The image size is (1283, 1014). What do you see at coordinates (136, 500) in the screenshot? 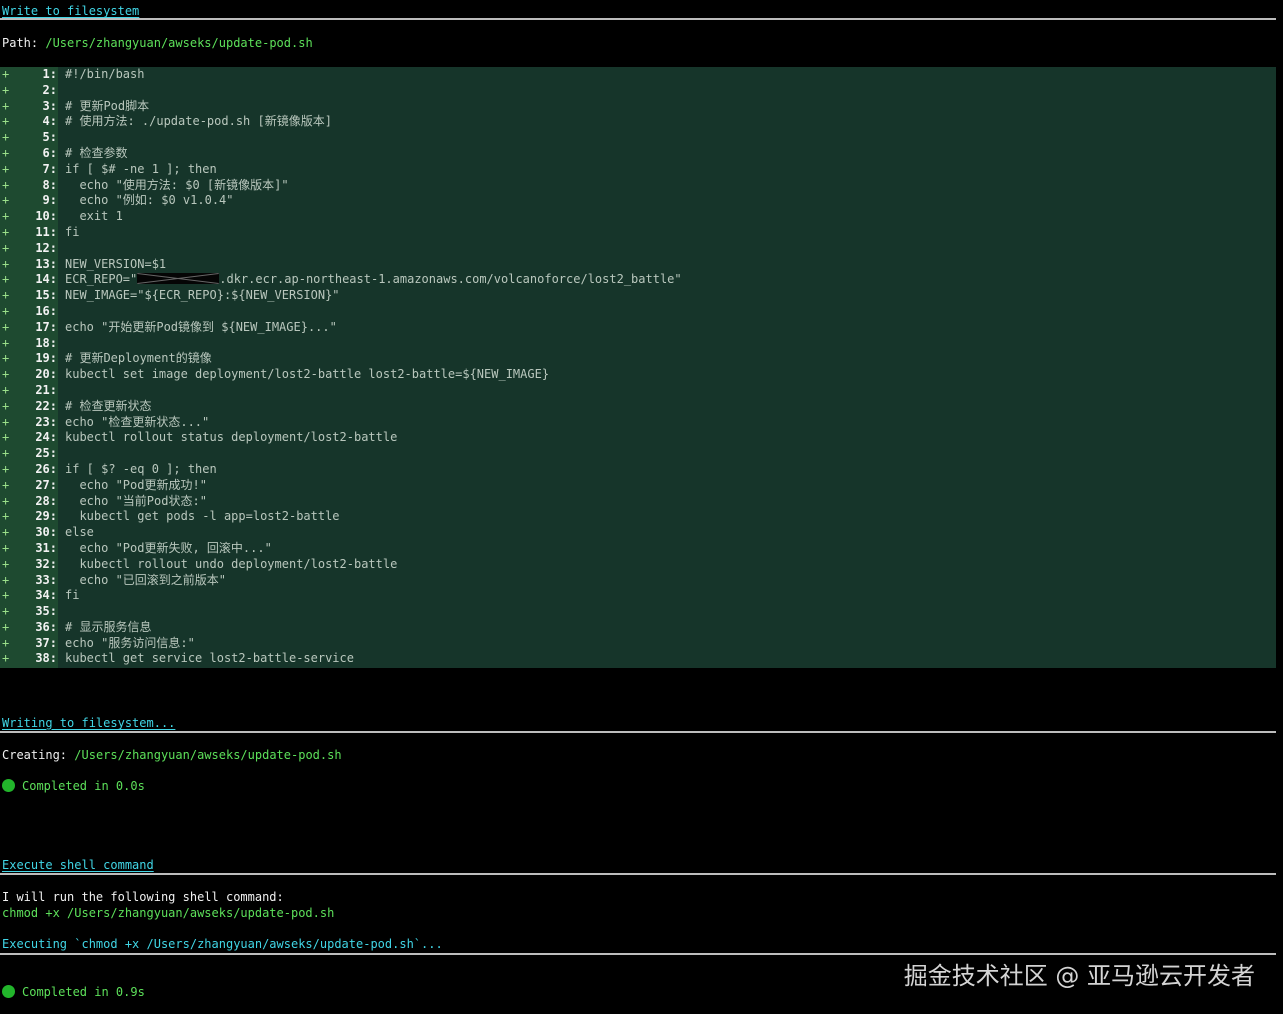
I see `code-text: echo "当前Pod状态:"` at bounding box center [136, 500].